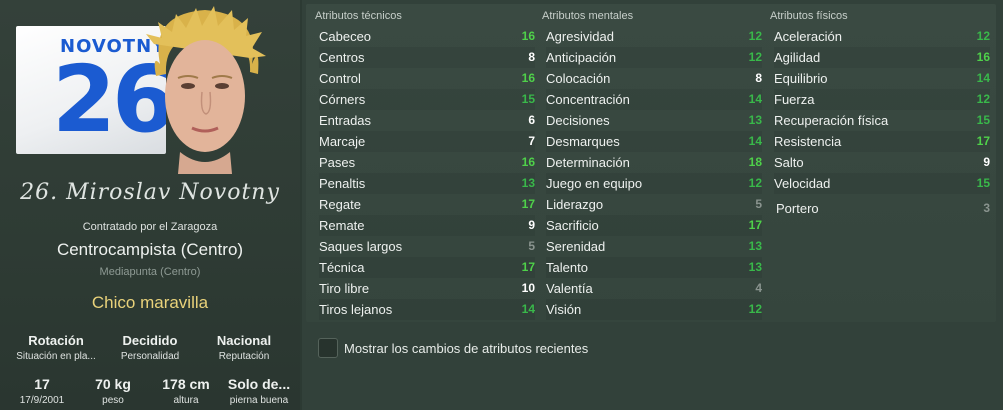 The image size is (1003, 410). I want to click on attribute-row-goalkeeper: Portero 3, so click(883, 208).